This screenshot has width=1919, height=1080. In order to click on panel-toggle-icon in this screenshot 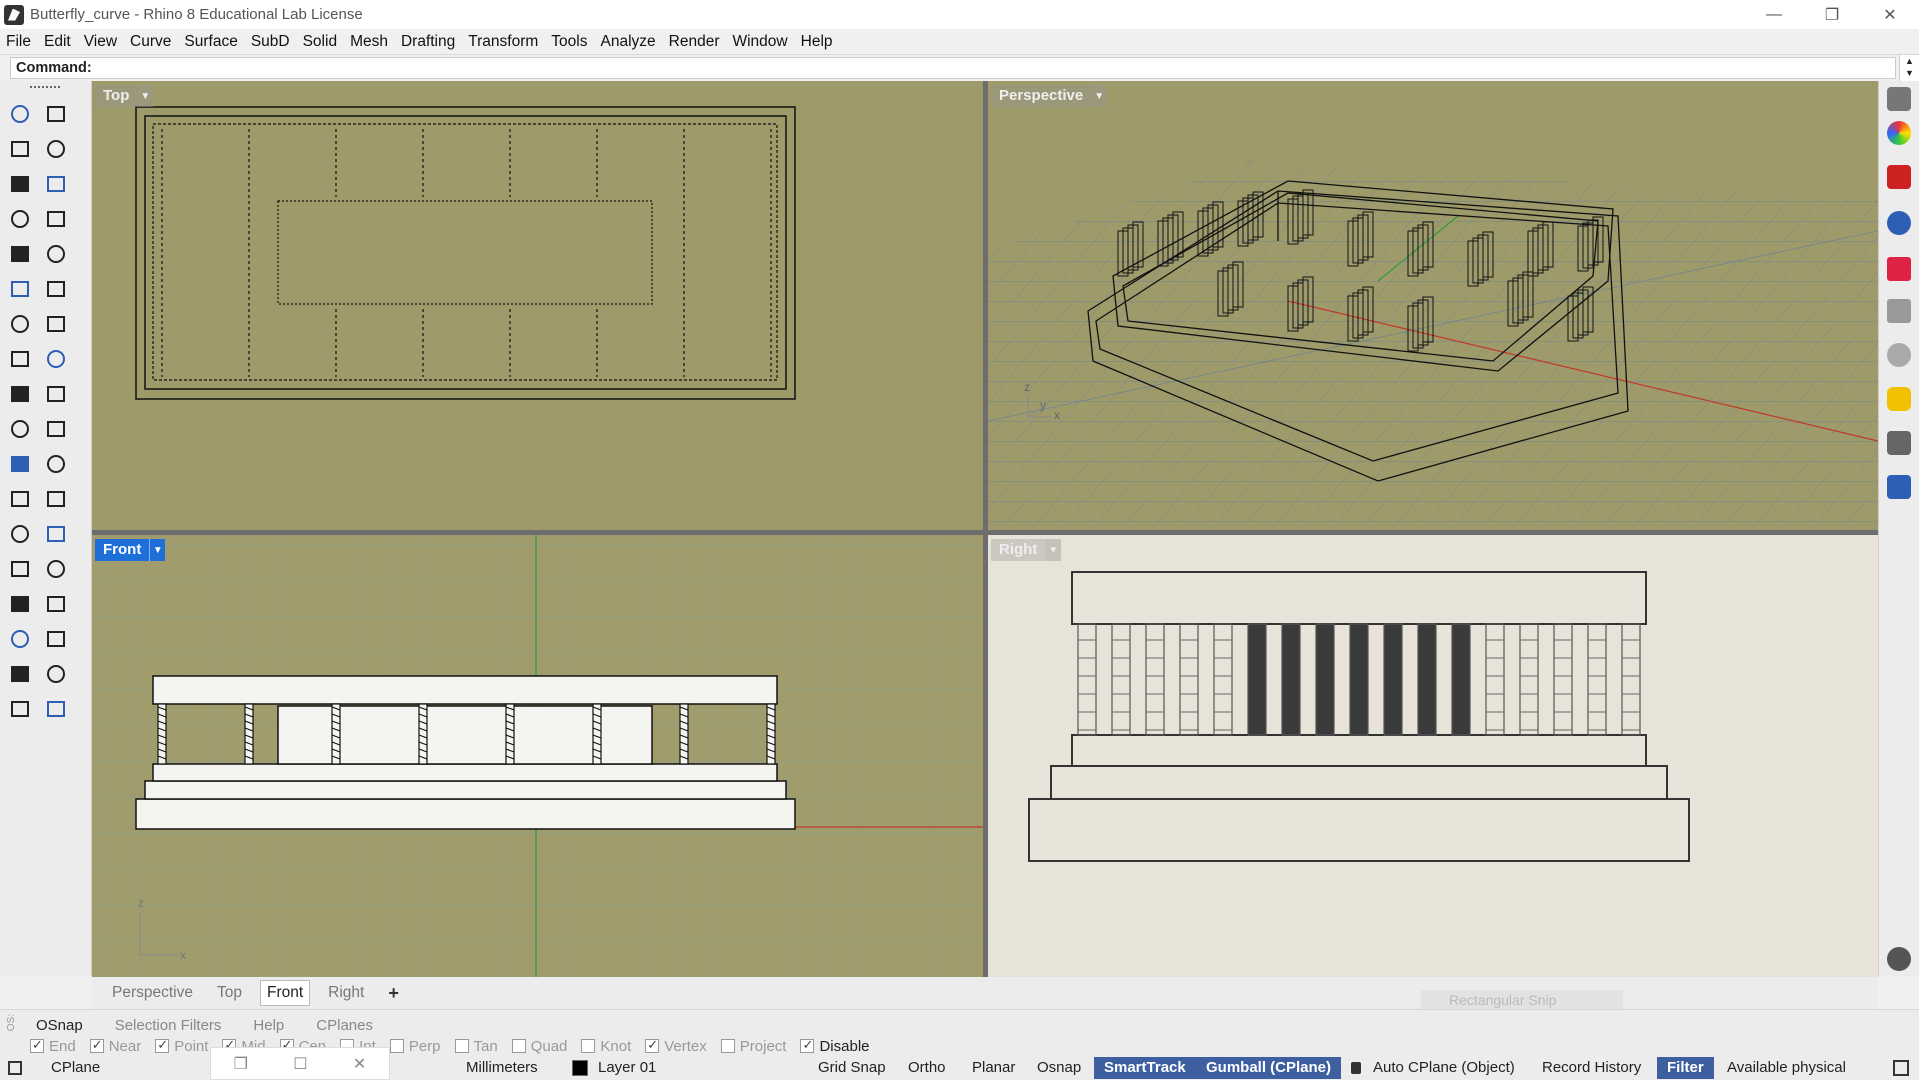, I will do `click(1901, 1068)`.